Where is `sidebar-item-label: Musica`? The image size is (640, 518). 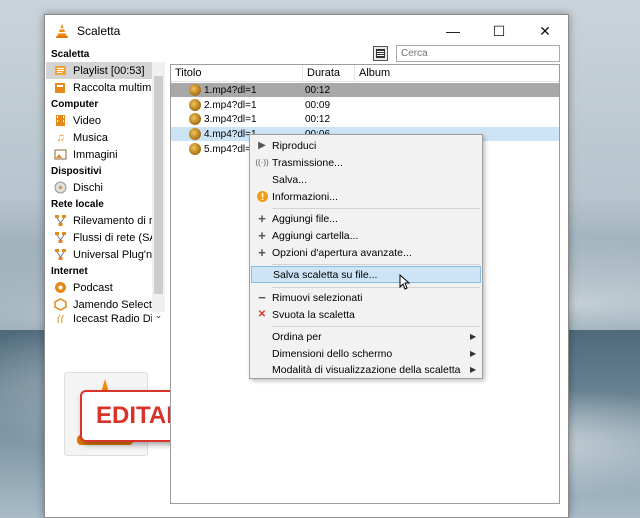 sidebar-item-label: Musica is located at coordinates (90, 137).